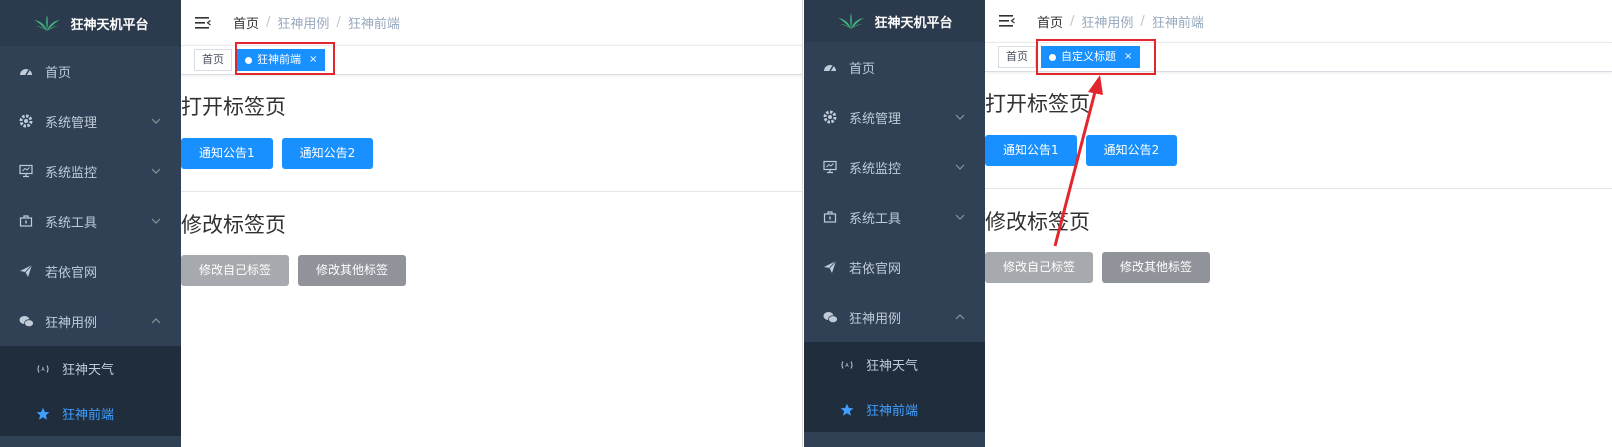  Describe the element at coordinates (875, 269) in the screenshot. I see `sidebar-item-label: 若依官网` at that location.